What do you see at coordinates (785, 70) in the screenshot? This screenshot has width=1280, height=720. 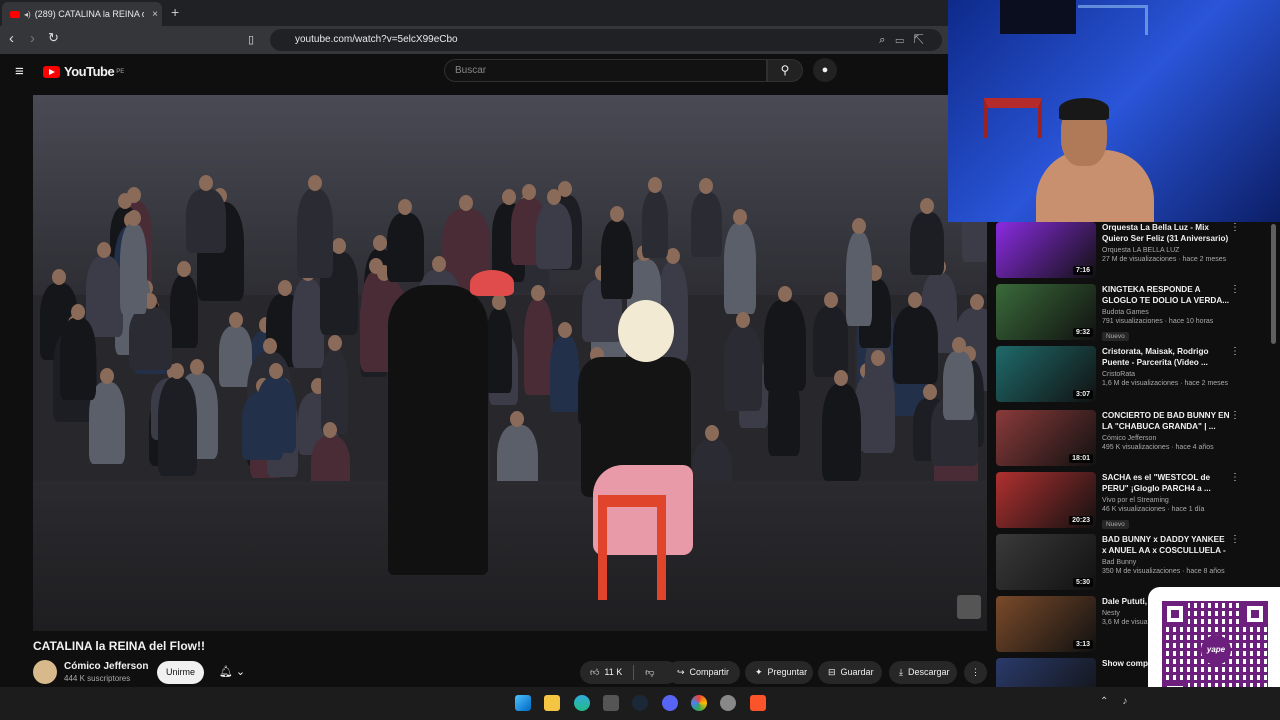 I see `search-button: ⚲` at bounding box center [785, 70].